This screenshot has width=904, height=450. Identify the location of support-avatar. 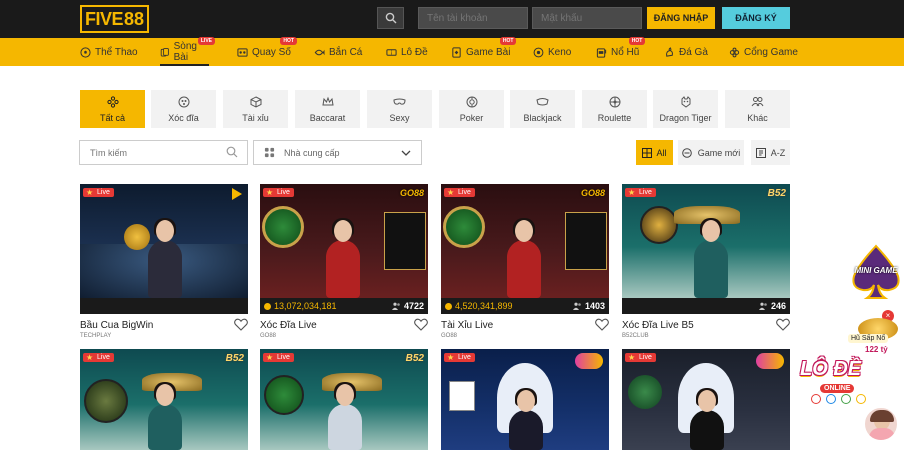
(881, 424).